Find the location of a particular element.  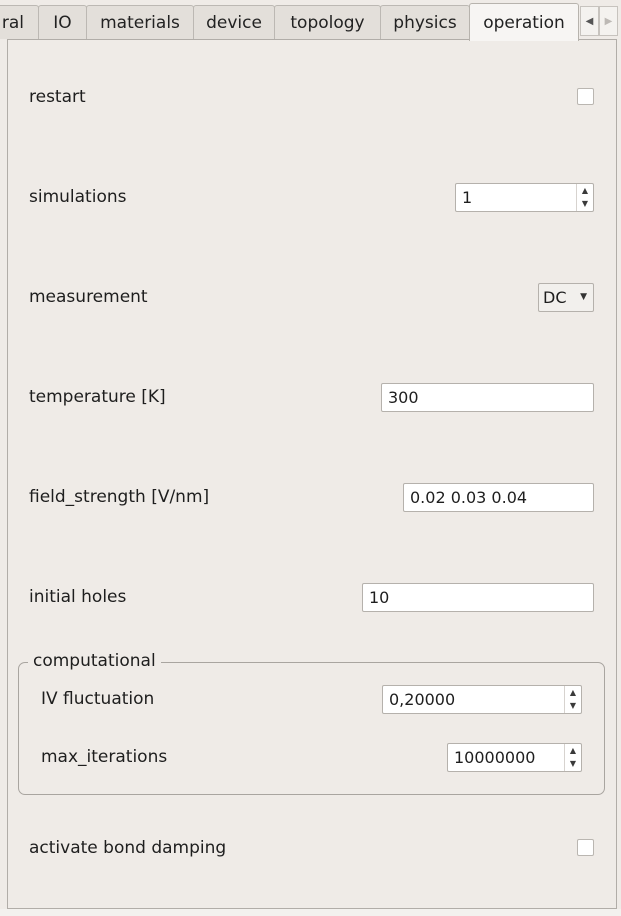

panel-bottom-edge is located at coordinates (310, 912).